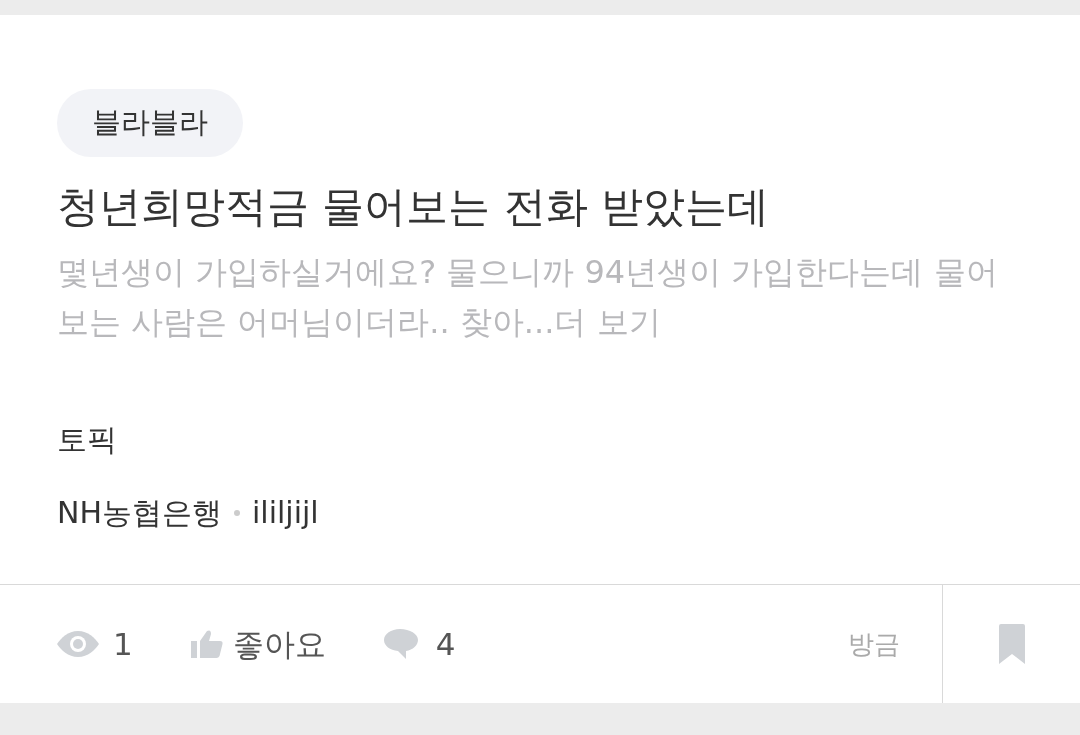 Image resolution: width=1080 pixels, height=735 pixels. Describe the element at coordinates (206, 644) in the screenshot. I see `thumbs-up-icon` at that location.